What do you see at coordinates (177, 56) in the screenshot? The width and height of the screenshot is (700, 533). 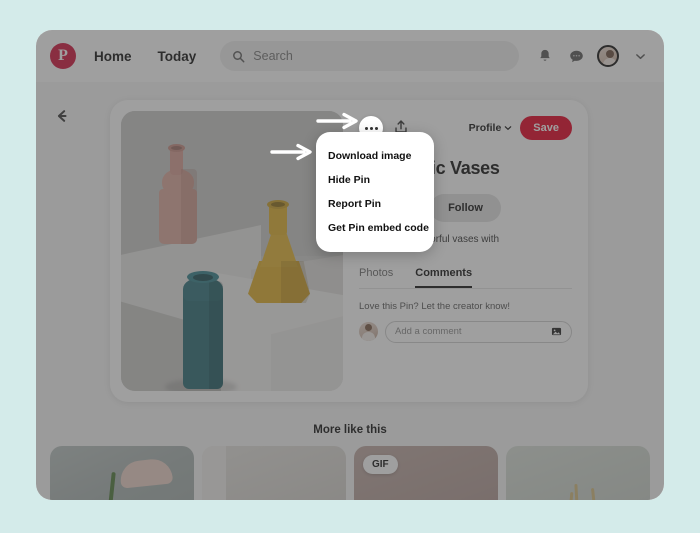 I see `nav-today: Today` at bounding box center [177, 56].